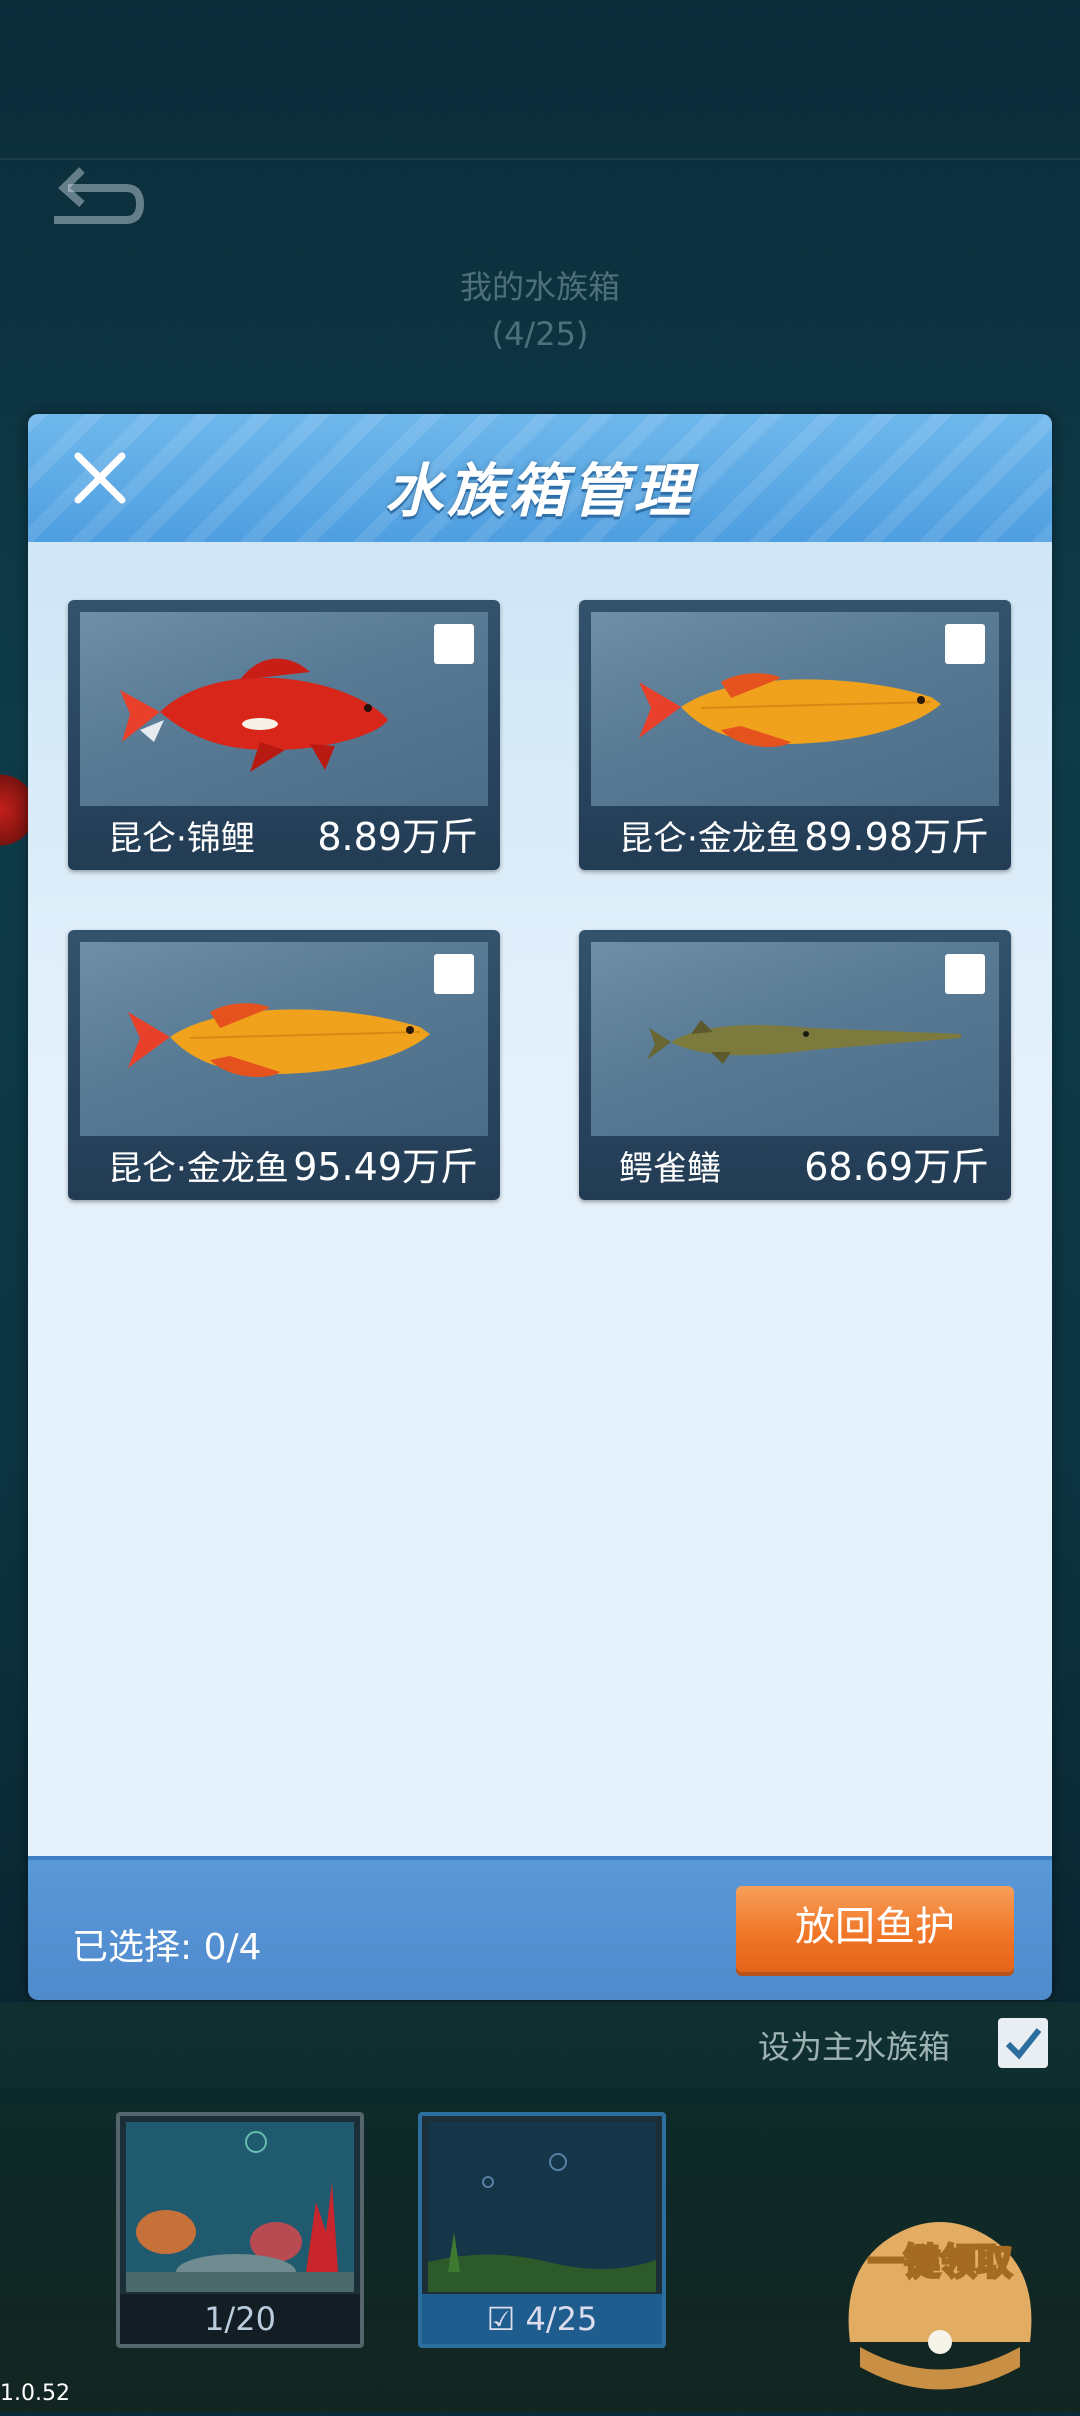 Image resolution: width=1080 pixels, height=2416 pixels. What do you see at coordinates (875, 1929) in the screenshot?
I see `return-to-keepnet-button: 放回鱼护` at bounding box center [875, 1929].